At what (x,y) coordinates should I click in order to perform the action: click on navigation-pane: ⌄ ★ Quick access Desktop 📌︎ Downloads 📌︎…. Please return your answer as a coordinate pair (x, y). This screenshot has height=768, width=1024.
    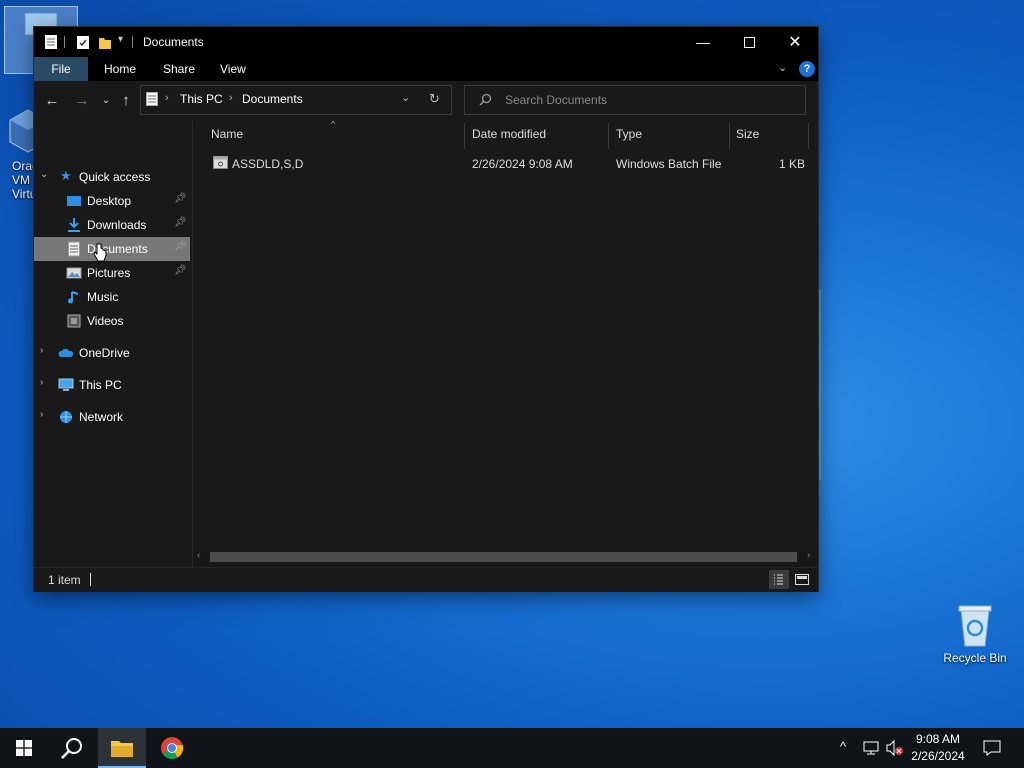
    Looking at the image, I should click on (113, 344).